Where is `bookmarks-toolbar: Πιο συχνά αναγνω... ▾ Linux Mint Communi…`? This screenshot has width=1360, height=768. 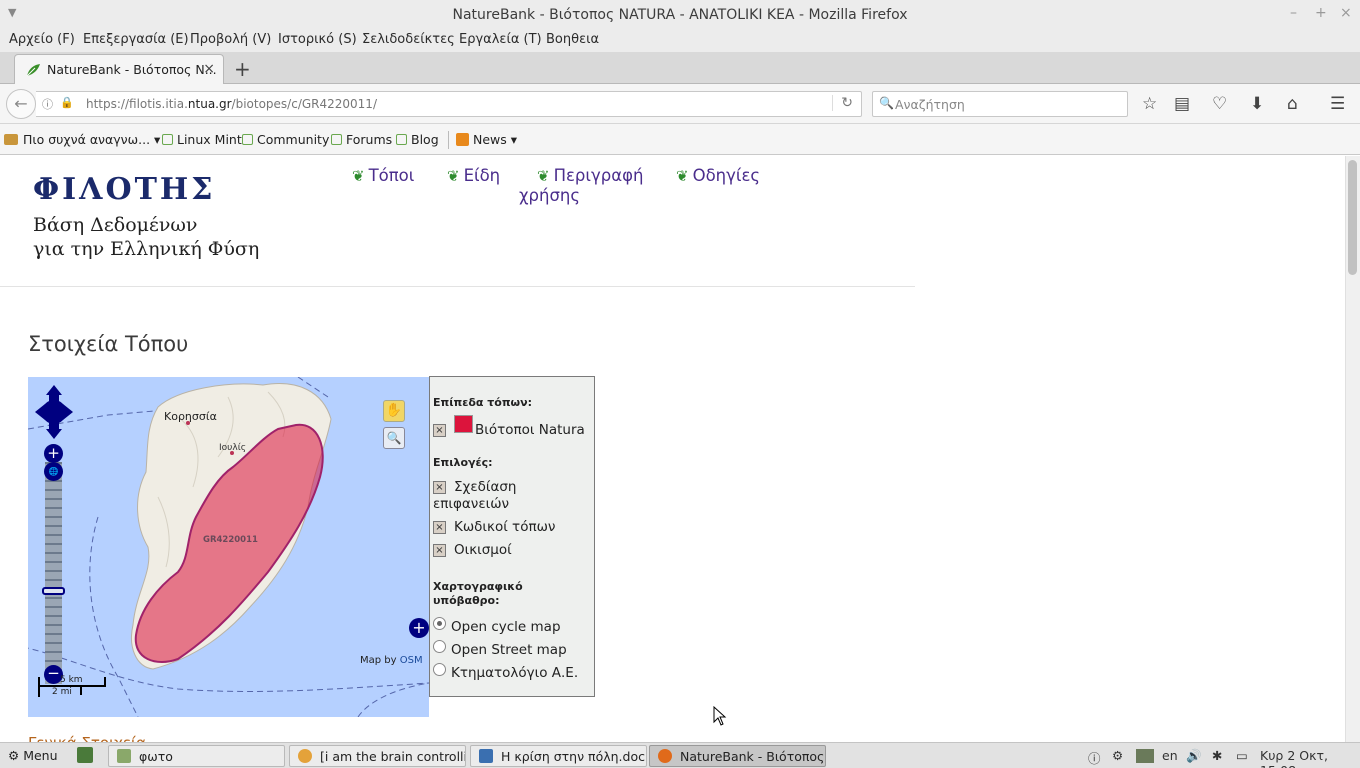 bookmarks-toolbar: Πιο συχνά αναγνω... ▾ Linux Mint Communi… is located at coordinates (680, 139).